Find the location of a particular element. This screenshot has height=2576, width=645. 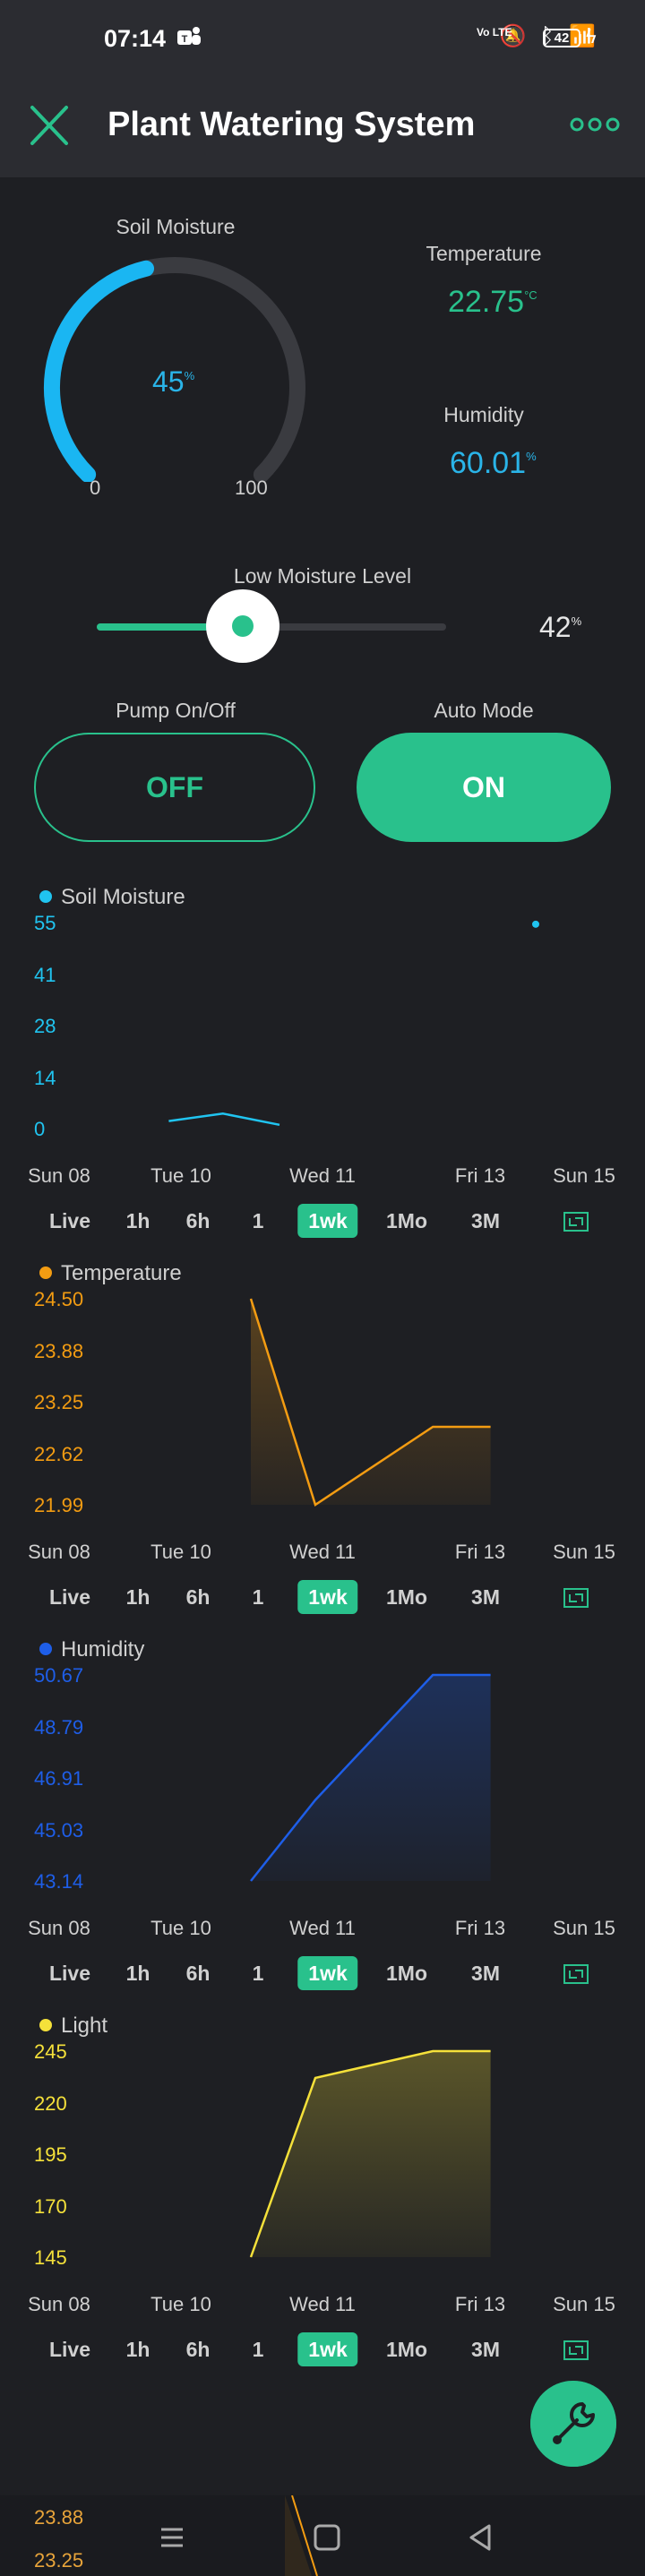

nav-bar: 23.88 23.25 is located at coordinates (322, 2535).